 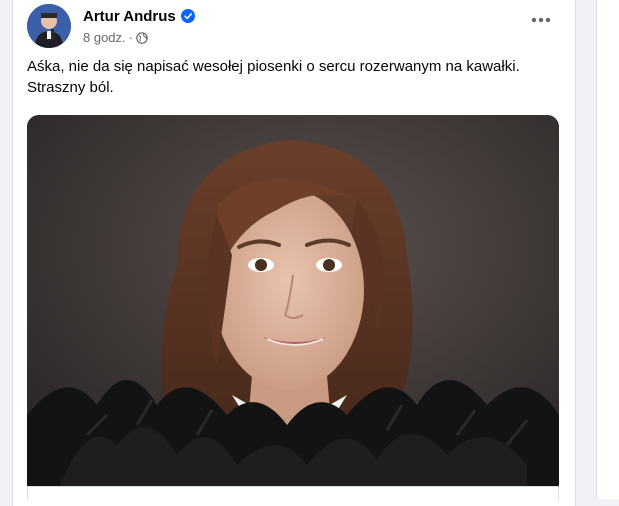 I want to click on post-meta: 8 godz. ·, so click(x=115, y=37).